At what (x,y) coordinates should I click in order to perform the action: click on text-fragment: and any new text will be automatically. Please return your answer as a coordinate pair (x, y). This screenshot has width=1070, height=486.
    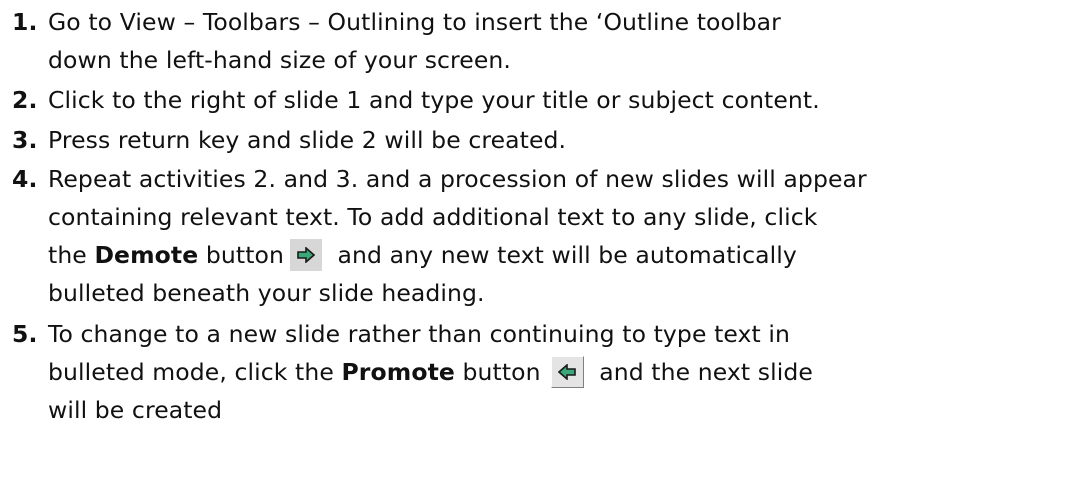
    Looking at the image, I should click on (563, 255).